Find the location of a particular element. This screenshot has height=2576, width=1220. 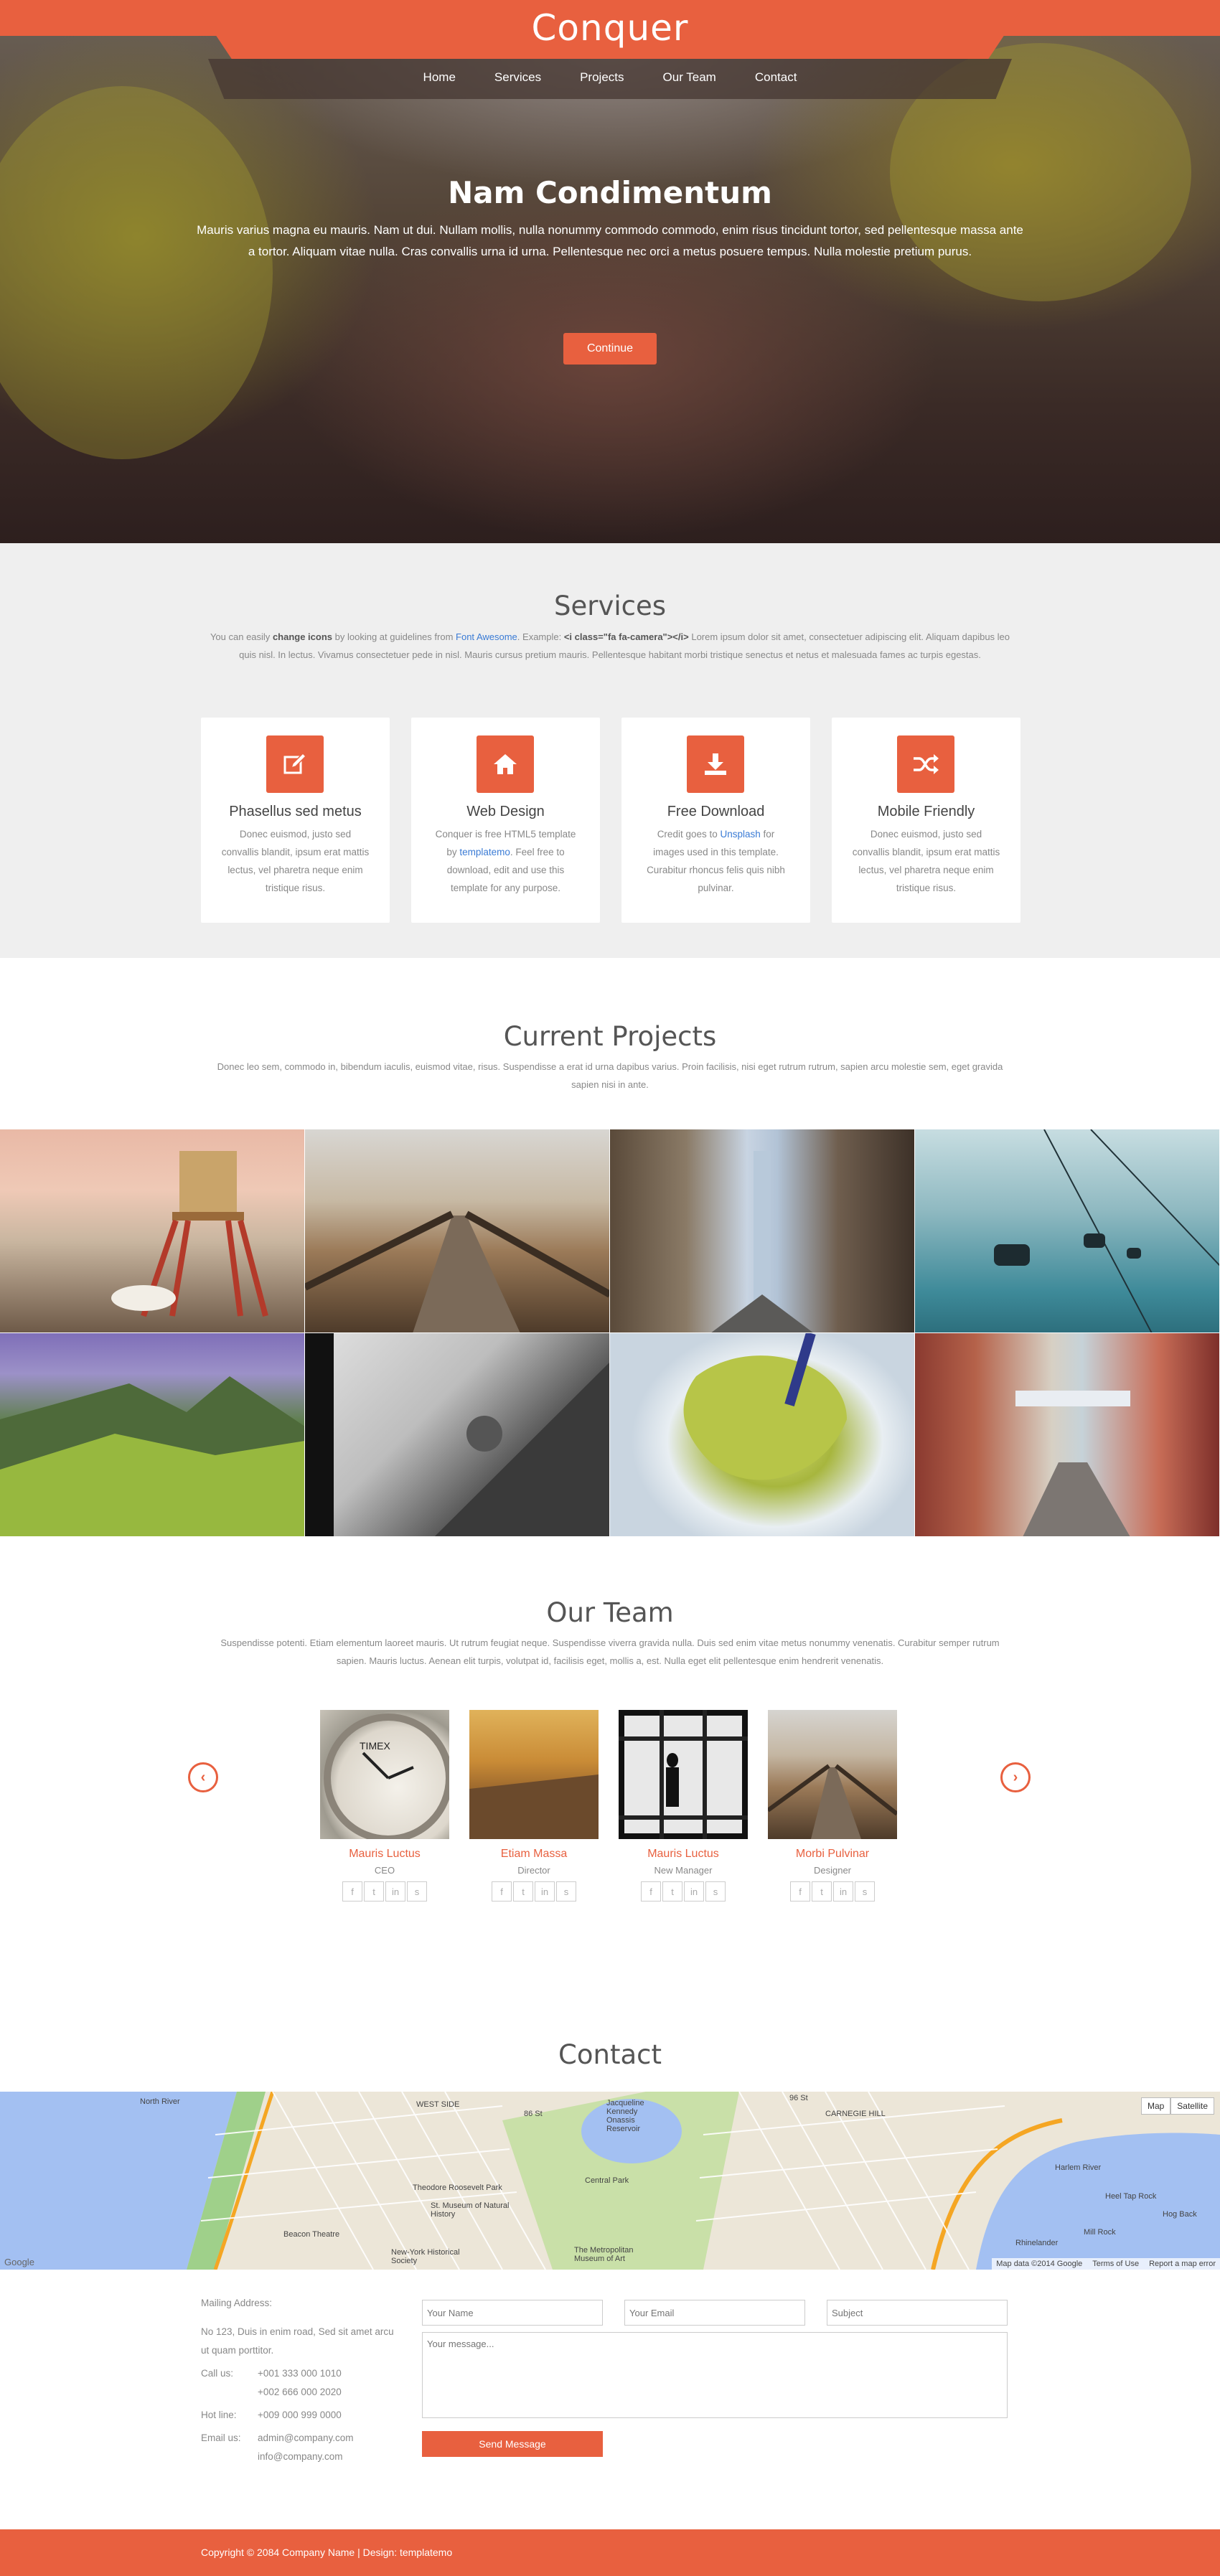

unsplash-link: Unsplash is located at coordinates (741, 834).